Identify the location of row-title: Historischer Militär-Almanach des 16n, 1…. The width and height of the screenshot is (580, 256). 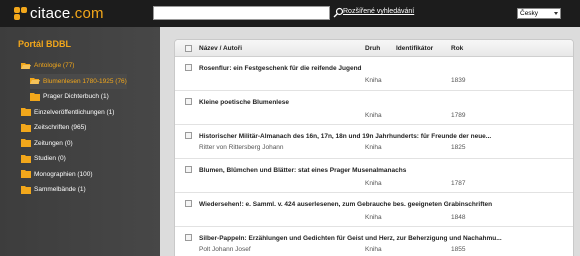
(345, 136).